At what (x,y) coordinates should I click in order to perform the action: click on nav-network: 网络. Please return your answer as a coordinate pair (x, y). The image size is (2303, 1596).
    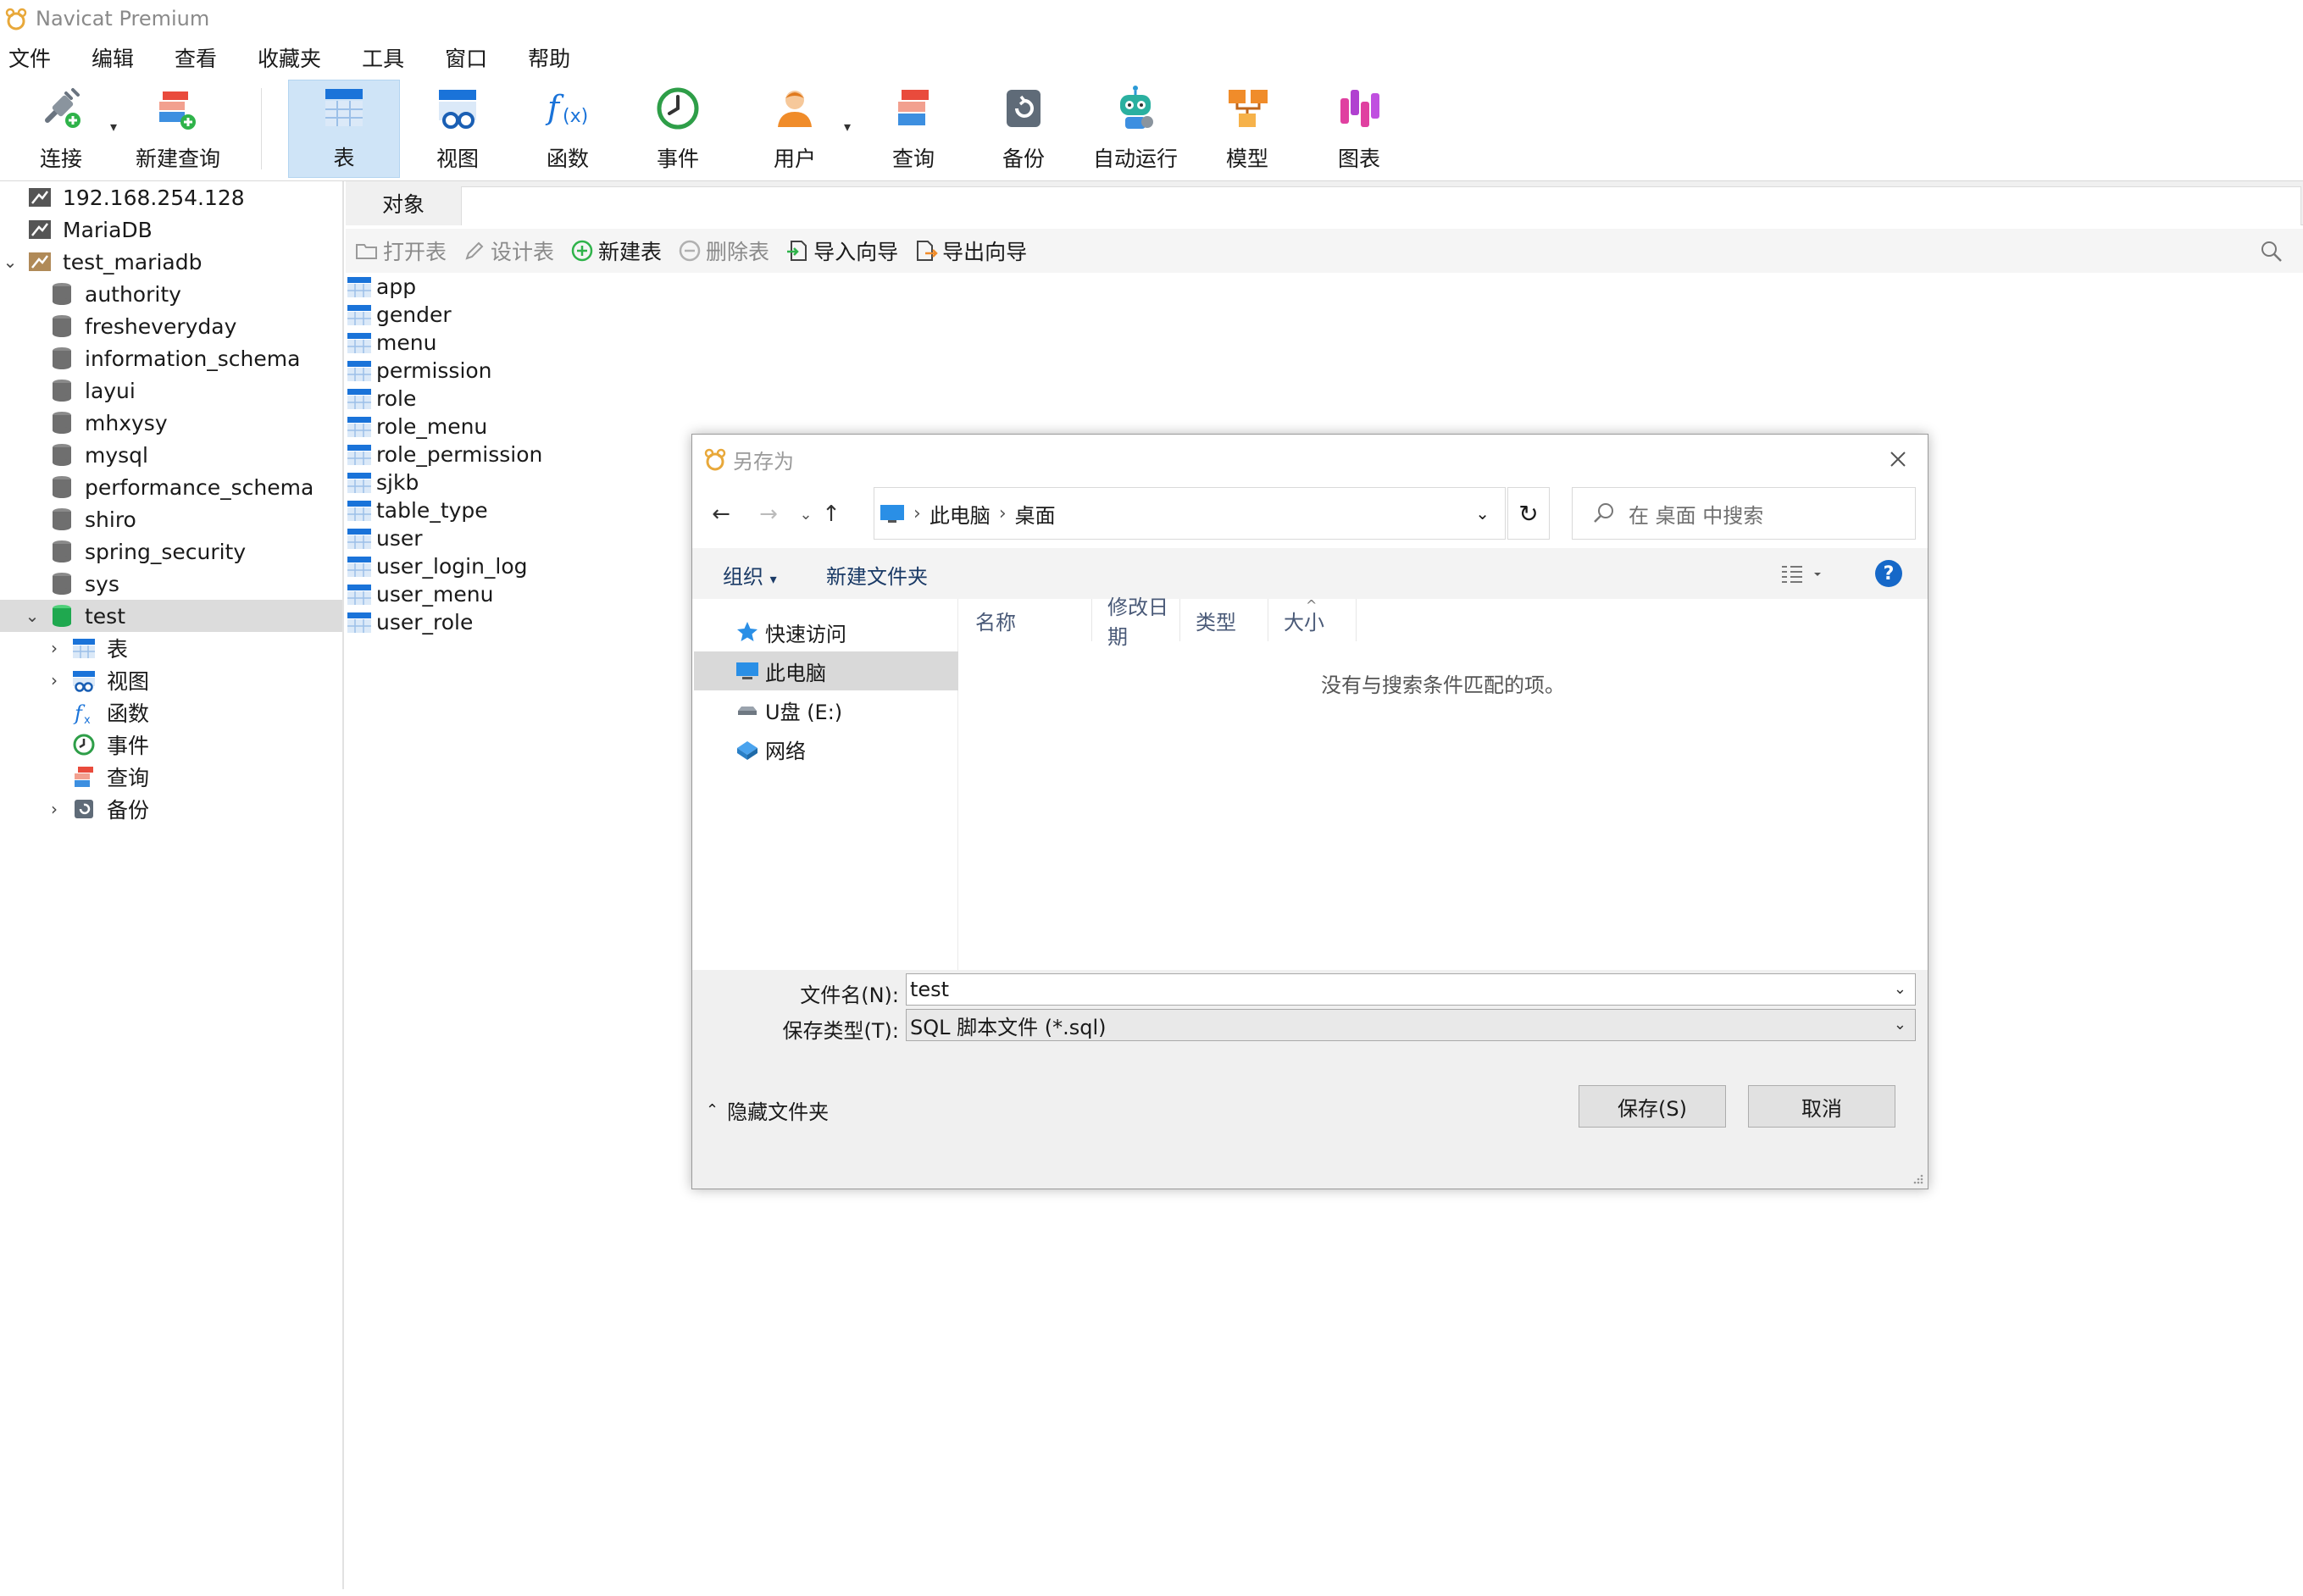
    Looking at the image, I should click on (826, 749).